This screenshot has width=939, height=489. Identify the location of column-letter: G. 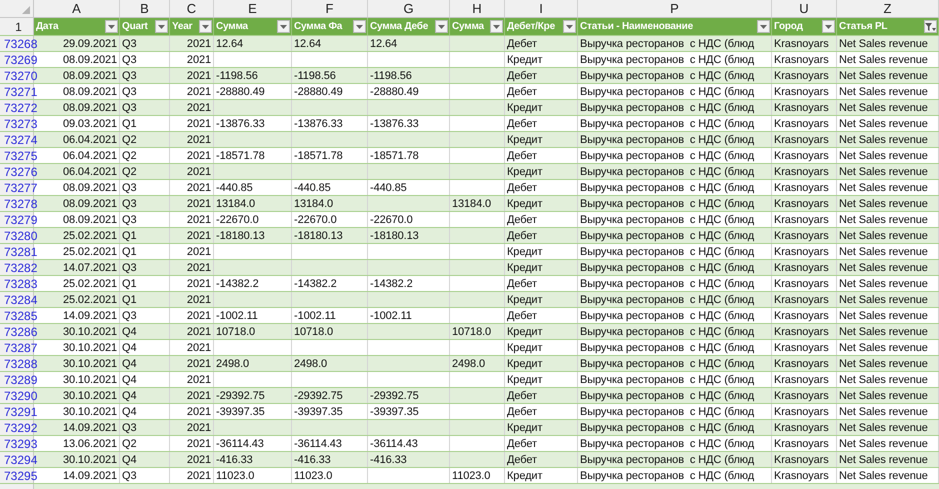
(409, 8).